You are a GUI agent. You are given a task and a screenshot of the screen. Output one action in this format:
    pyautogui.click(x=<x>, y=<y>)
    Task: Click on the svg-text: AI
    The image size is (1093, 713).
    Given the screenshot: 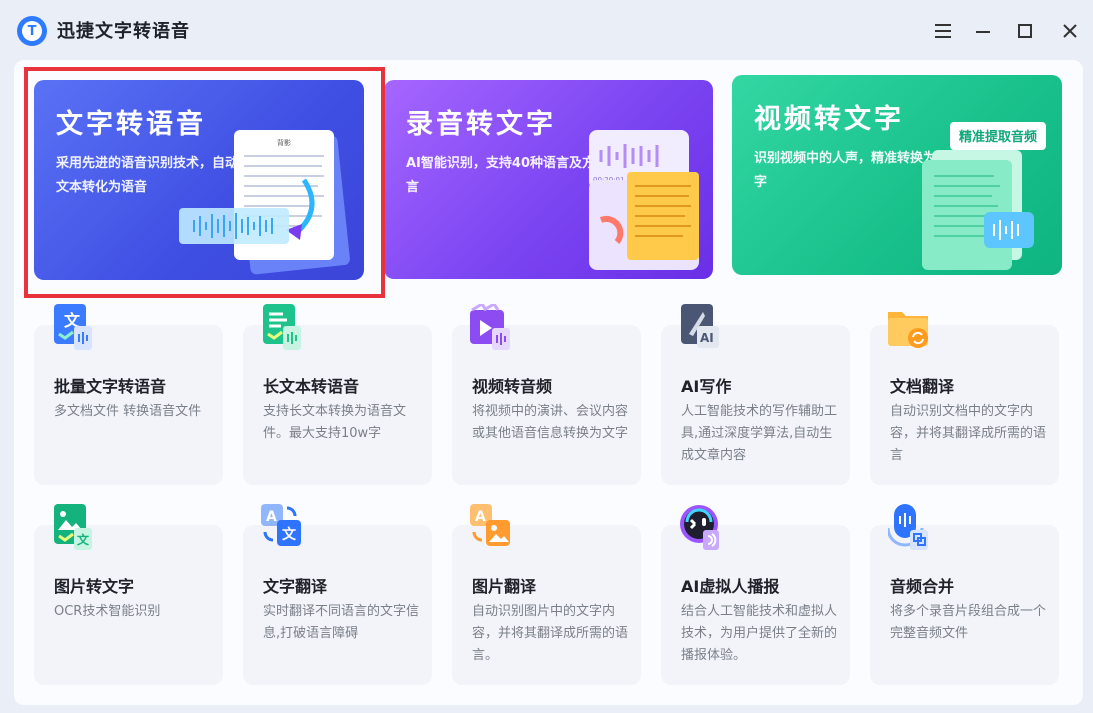 What is the action you would take?
    pyautogui.click(x=707, y=338)
    